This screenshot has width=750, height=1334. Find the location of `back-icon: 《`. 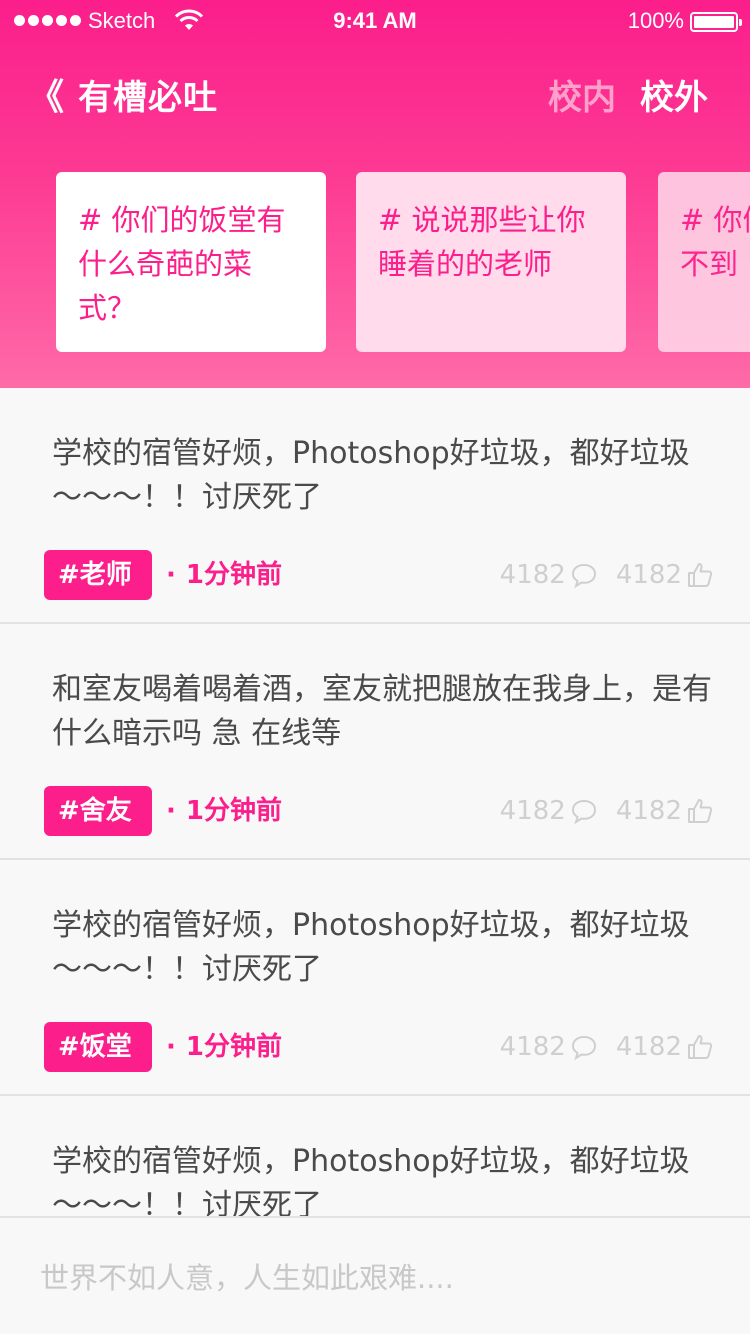

back-icon: 《 is located at coordinates (46, 97).